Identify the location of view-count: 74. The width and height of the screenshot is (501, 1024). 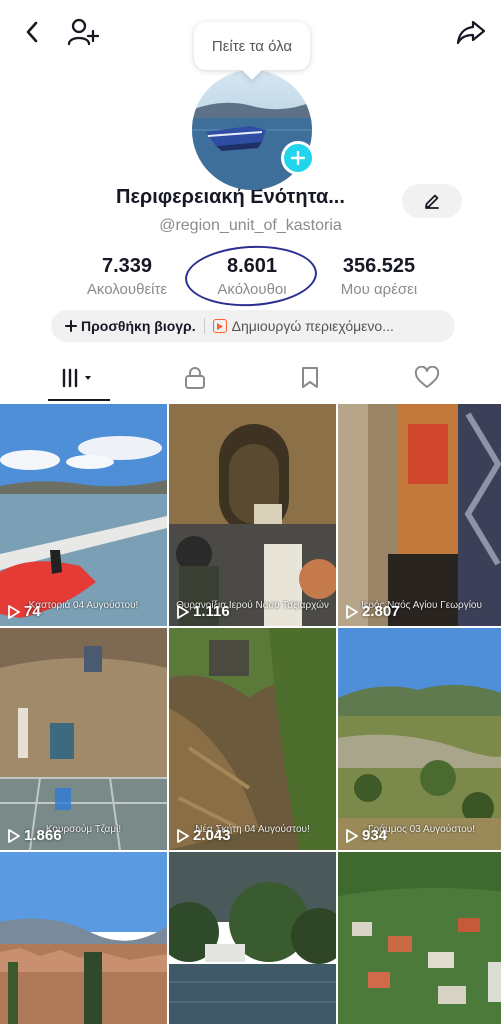
(24, 611).